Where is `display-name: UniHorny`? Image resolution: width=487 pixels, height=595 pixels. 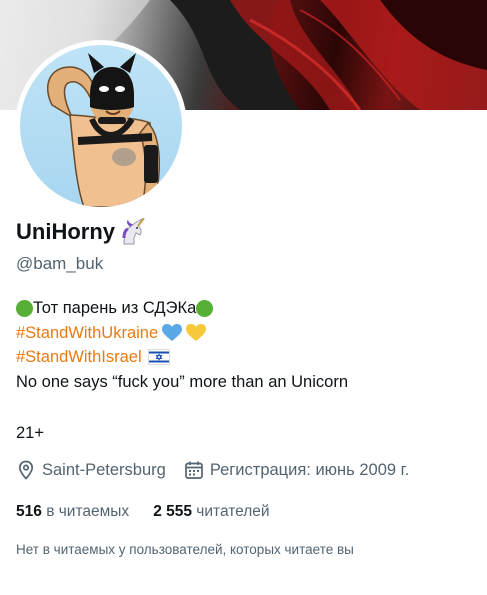
display-name: UniHorny is located at coordinates (65, 231).